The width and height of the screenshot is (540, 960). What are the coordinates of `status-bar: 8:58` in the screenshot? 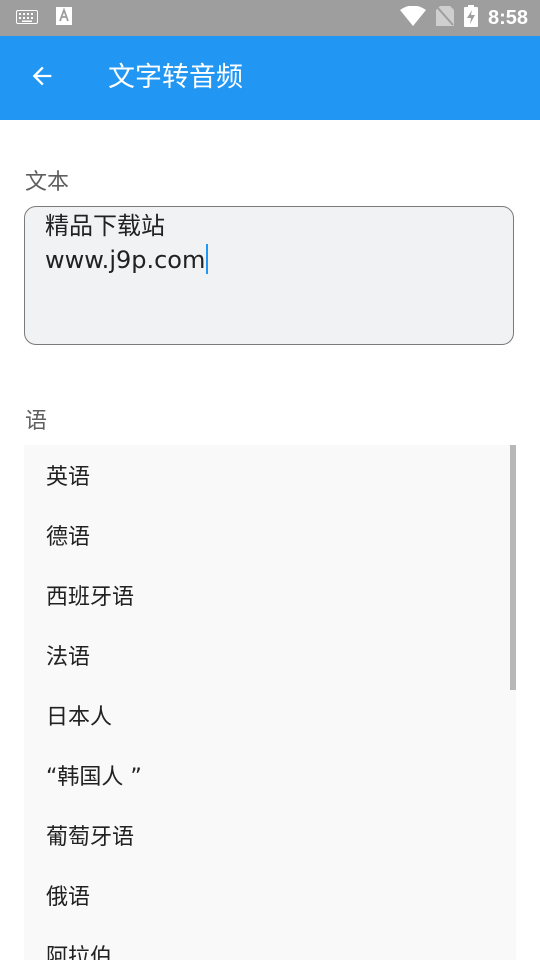 It's located at (270, 18).